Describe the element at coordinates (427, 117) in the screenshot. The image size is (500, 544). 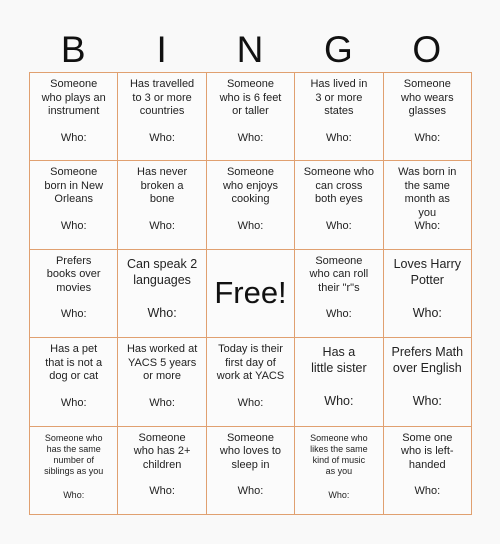
I see `bingo-cell: Someone who wears glasses Who:` at that location.